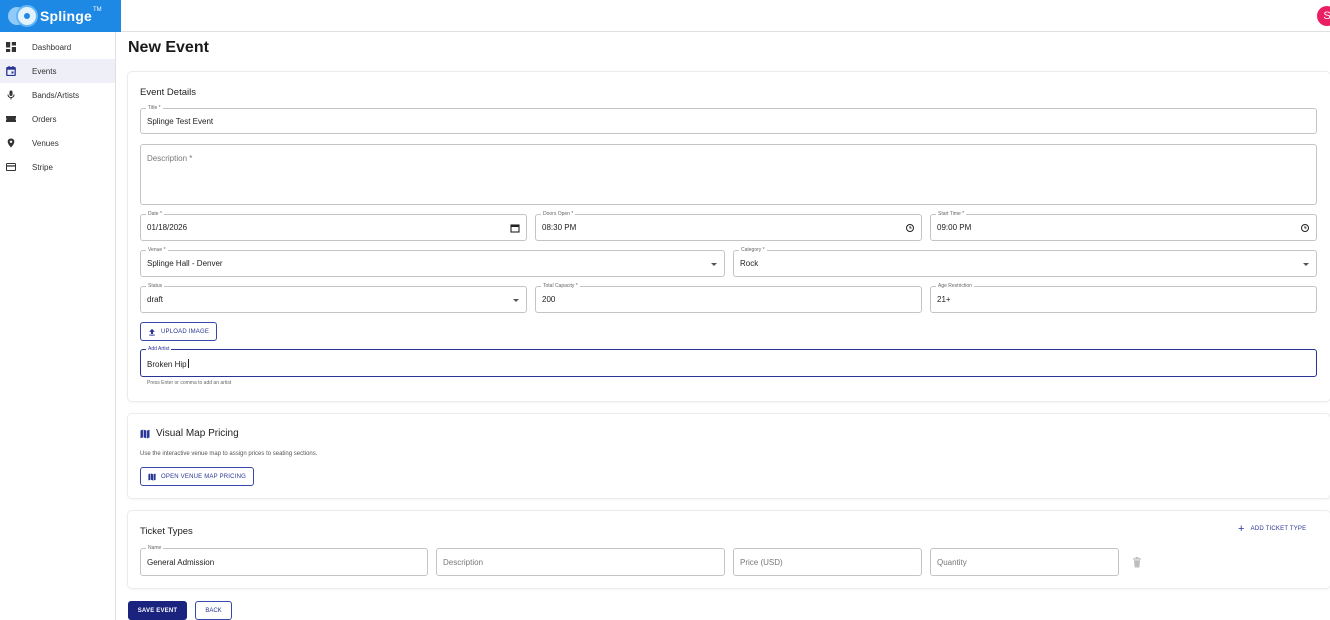 This screenshot has height=620, width=1330. I want to click on sidebar-item-label: Venues, so click(45, 143).